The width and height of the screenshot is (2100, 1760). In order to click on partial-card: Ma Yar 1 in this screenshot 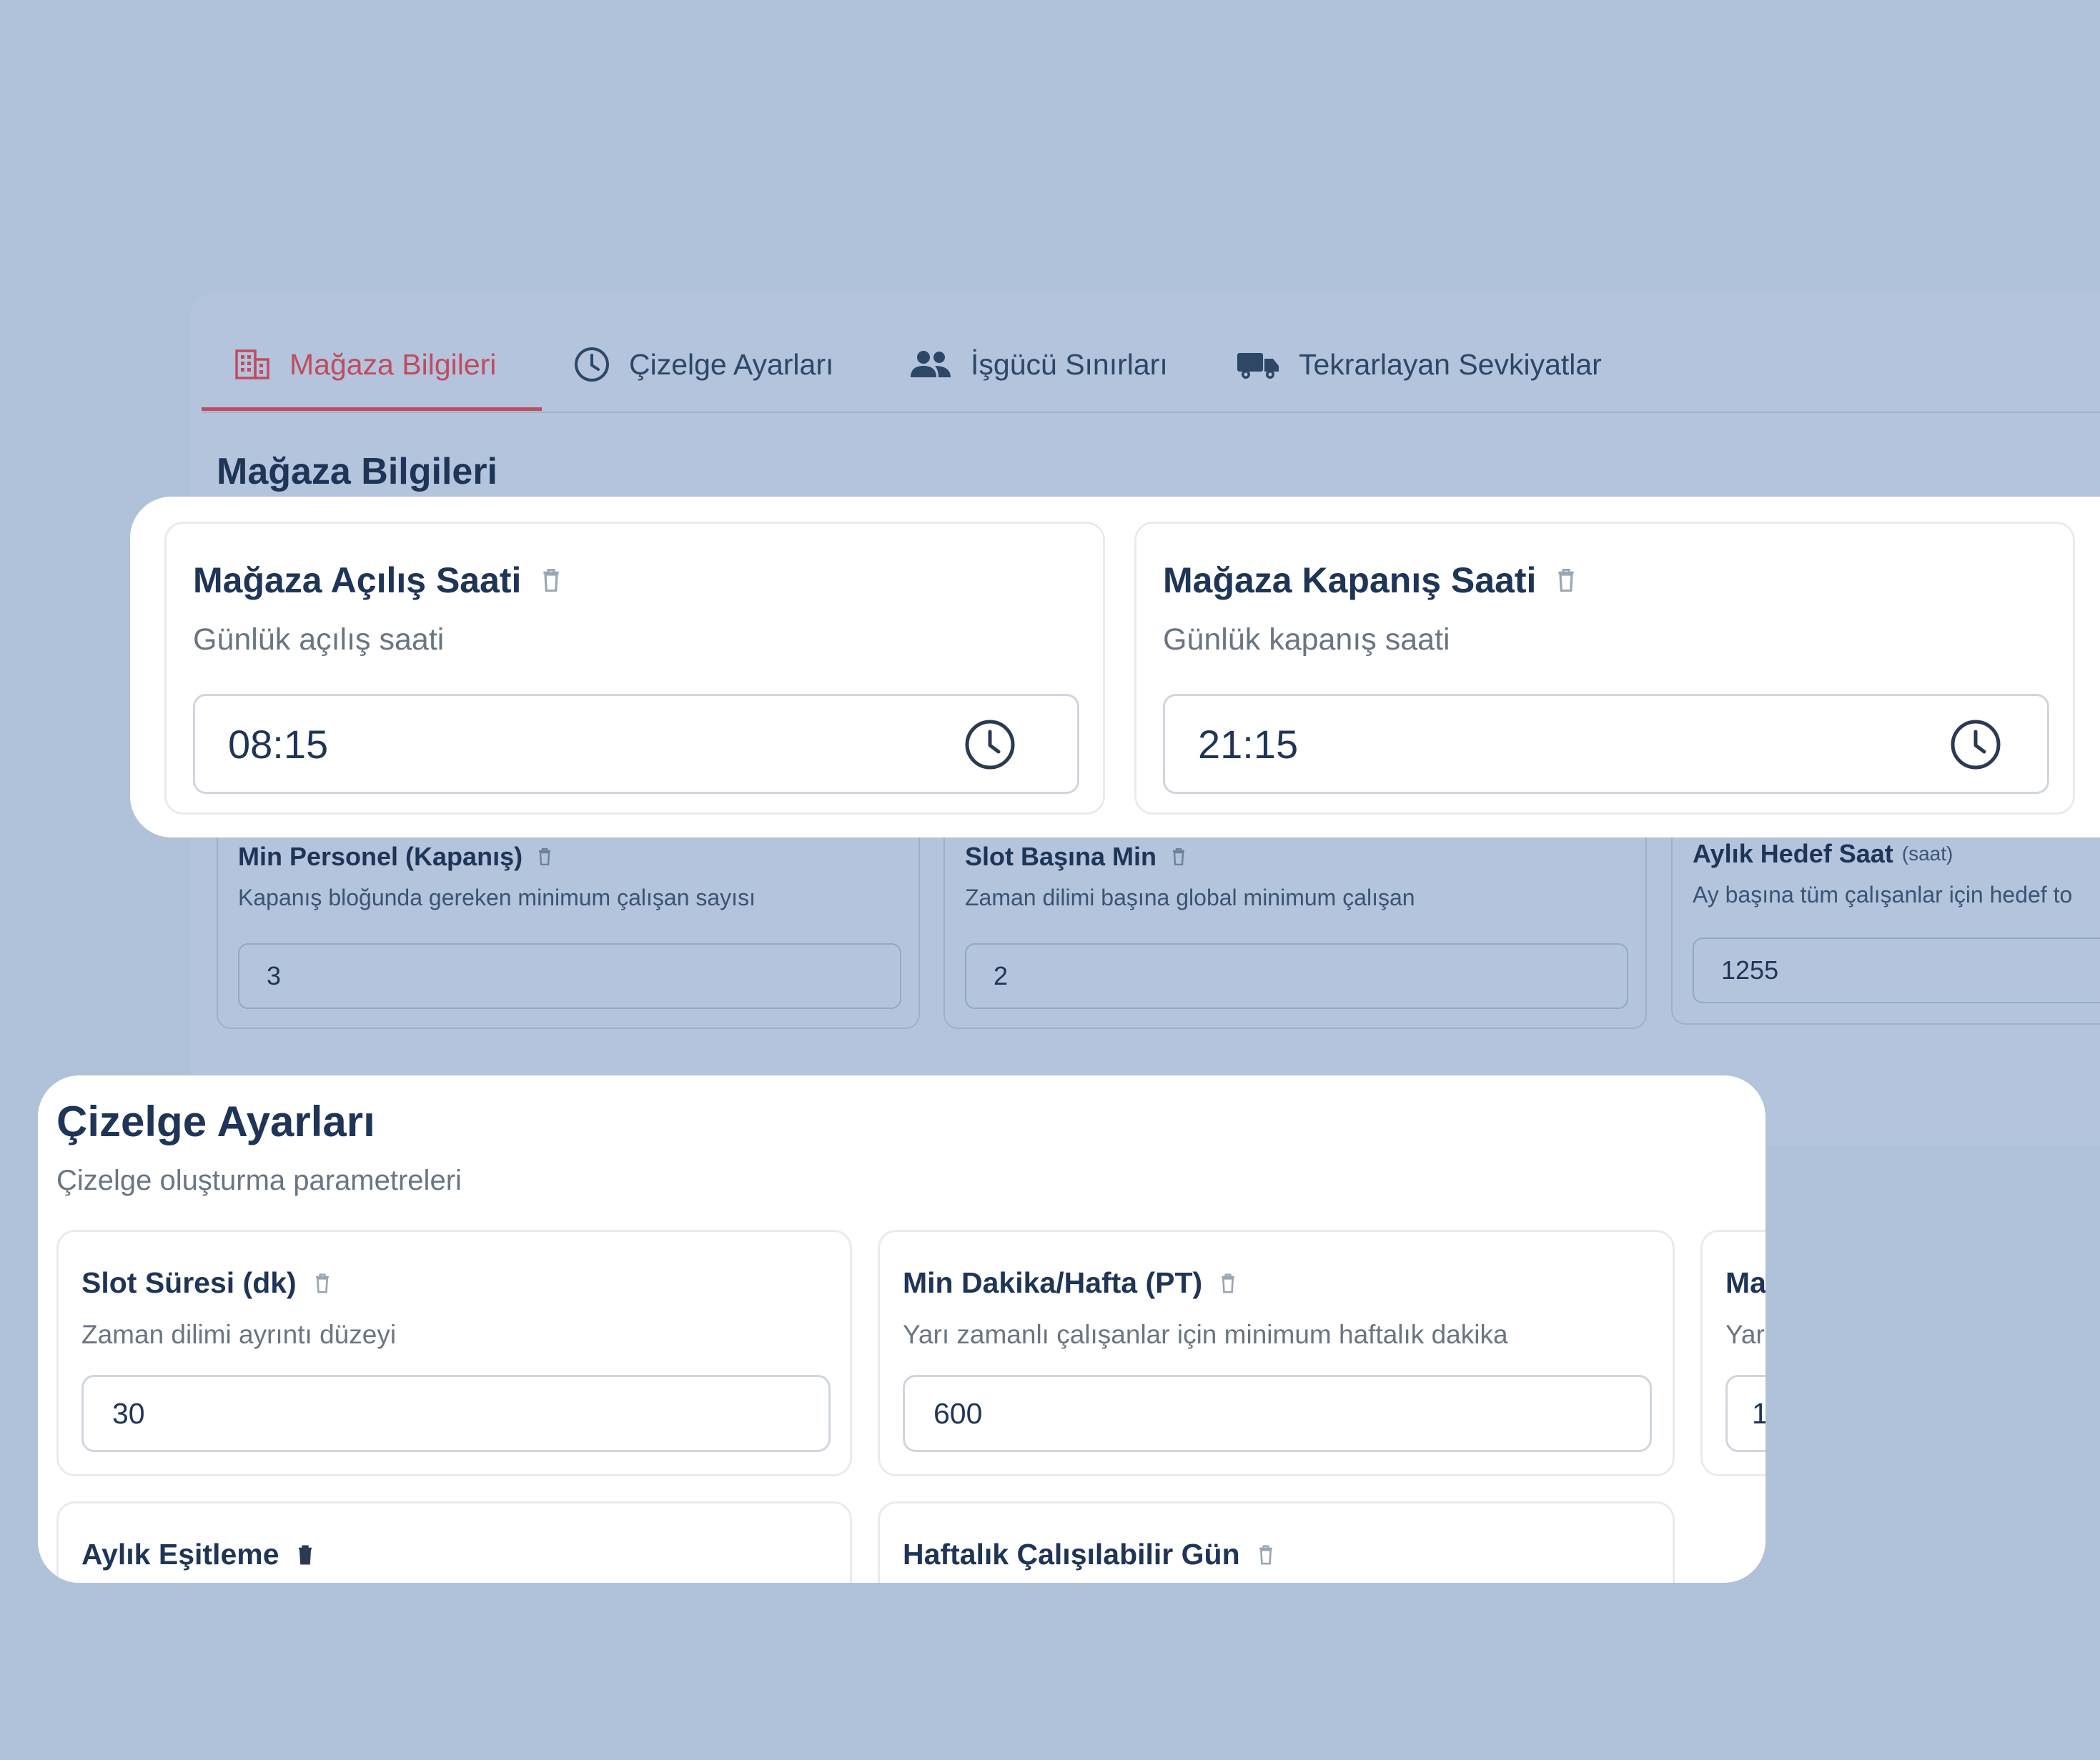, I will do `click(1732, 1353)`.